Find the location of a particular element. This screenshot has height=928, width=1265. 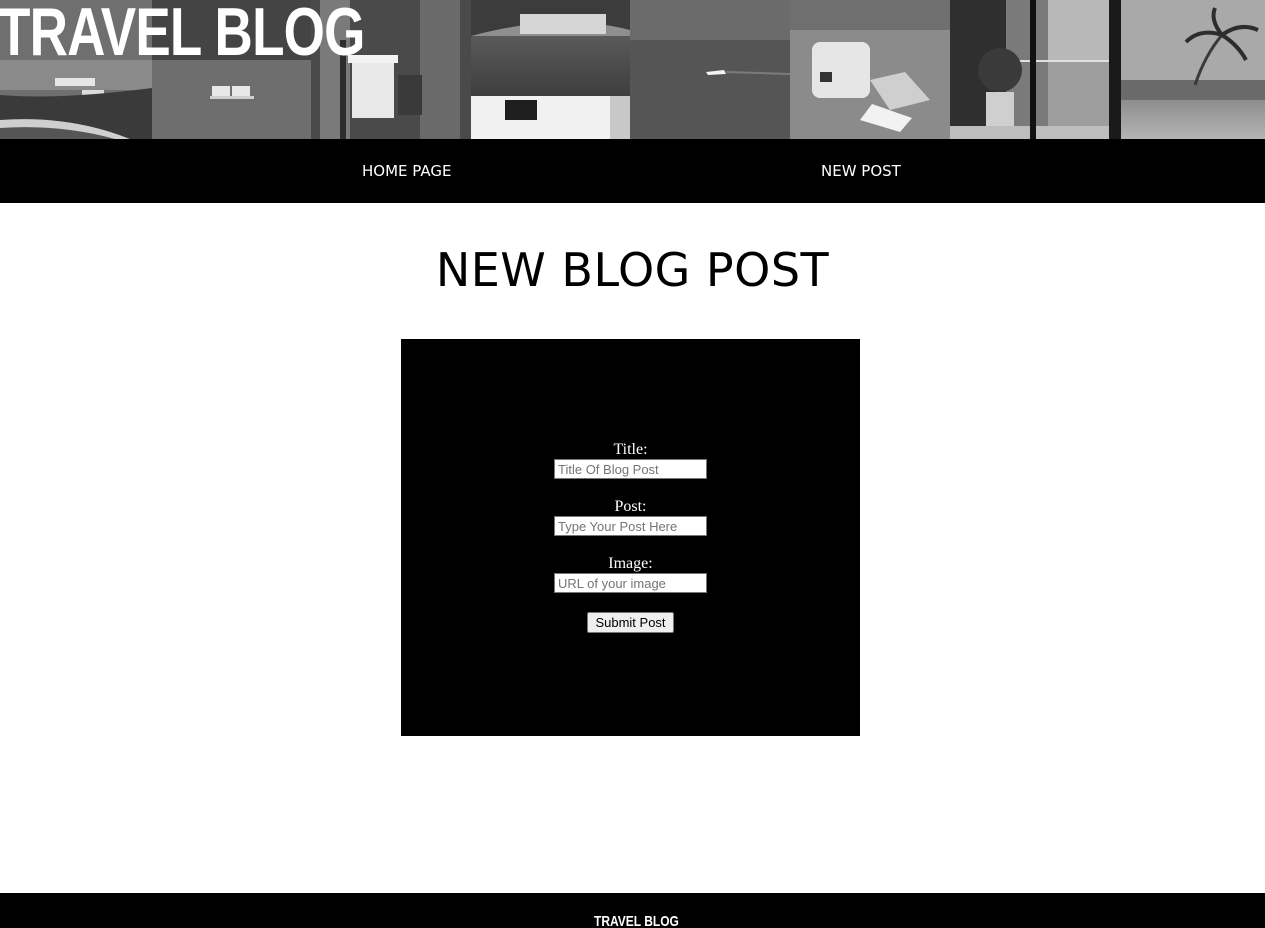

image-label: Image: is located at coordinates (630, 563).